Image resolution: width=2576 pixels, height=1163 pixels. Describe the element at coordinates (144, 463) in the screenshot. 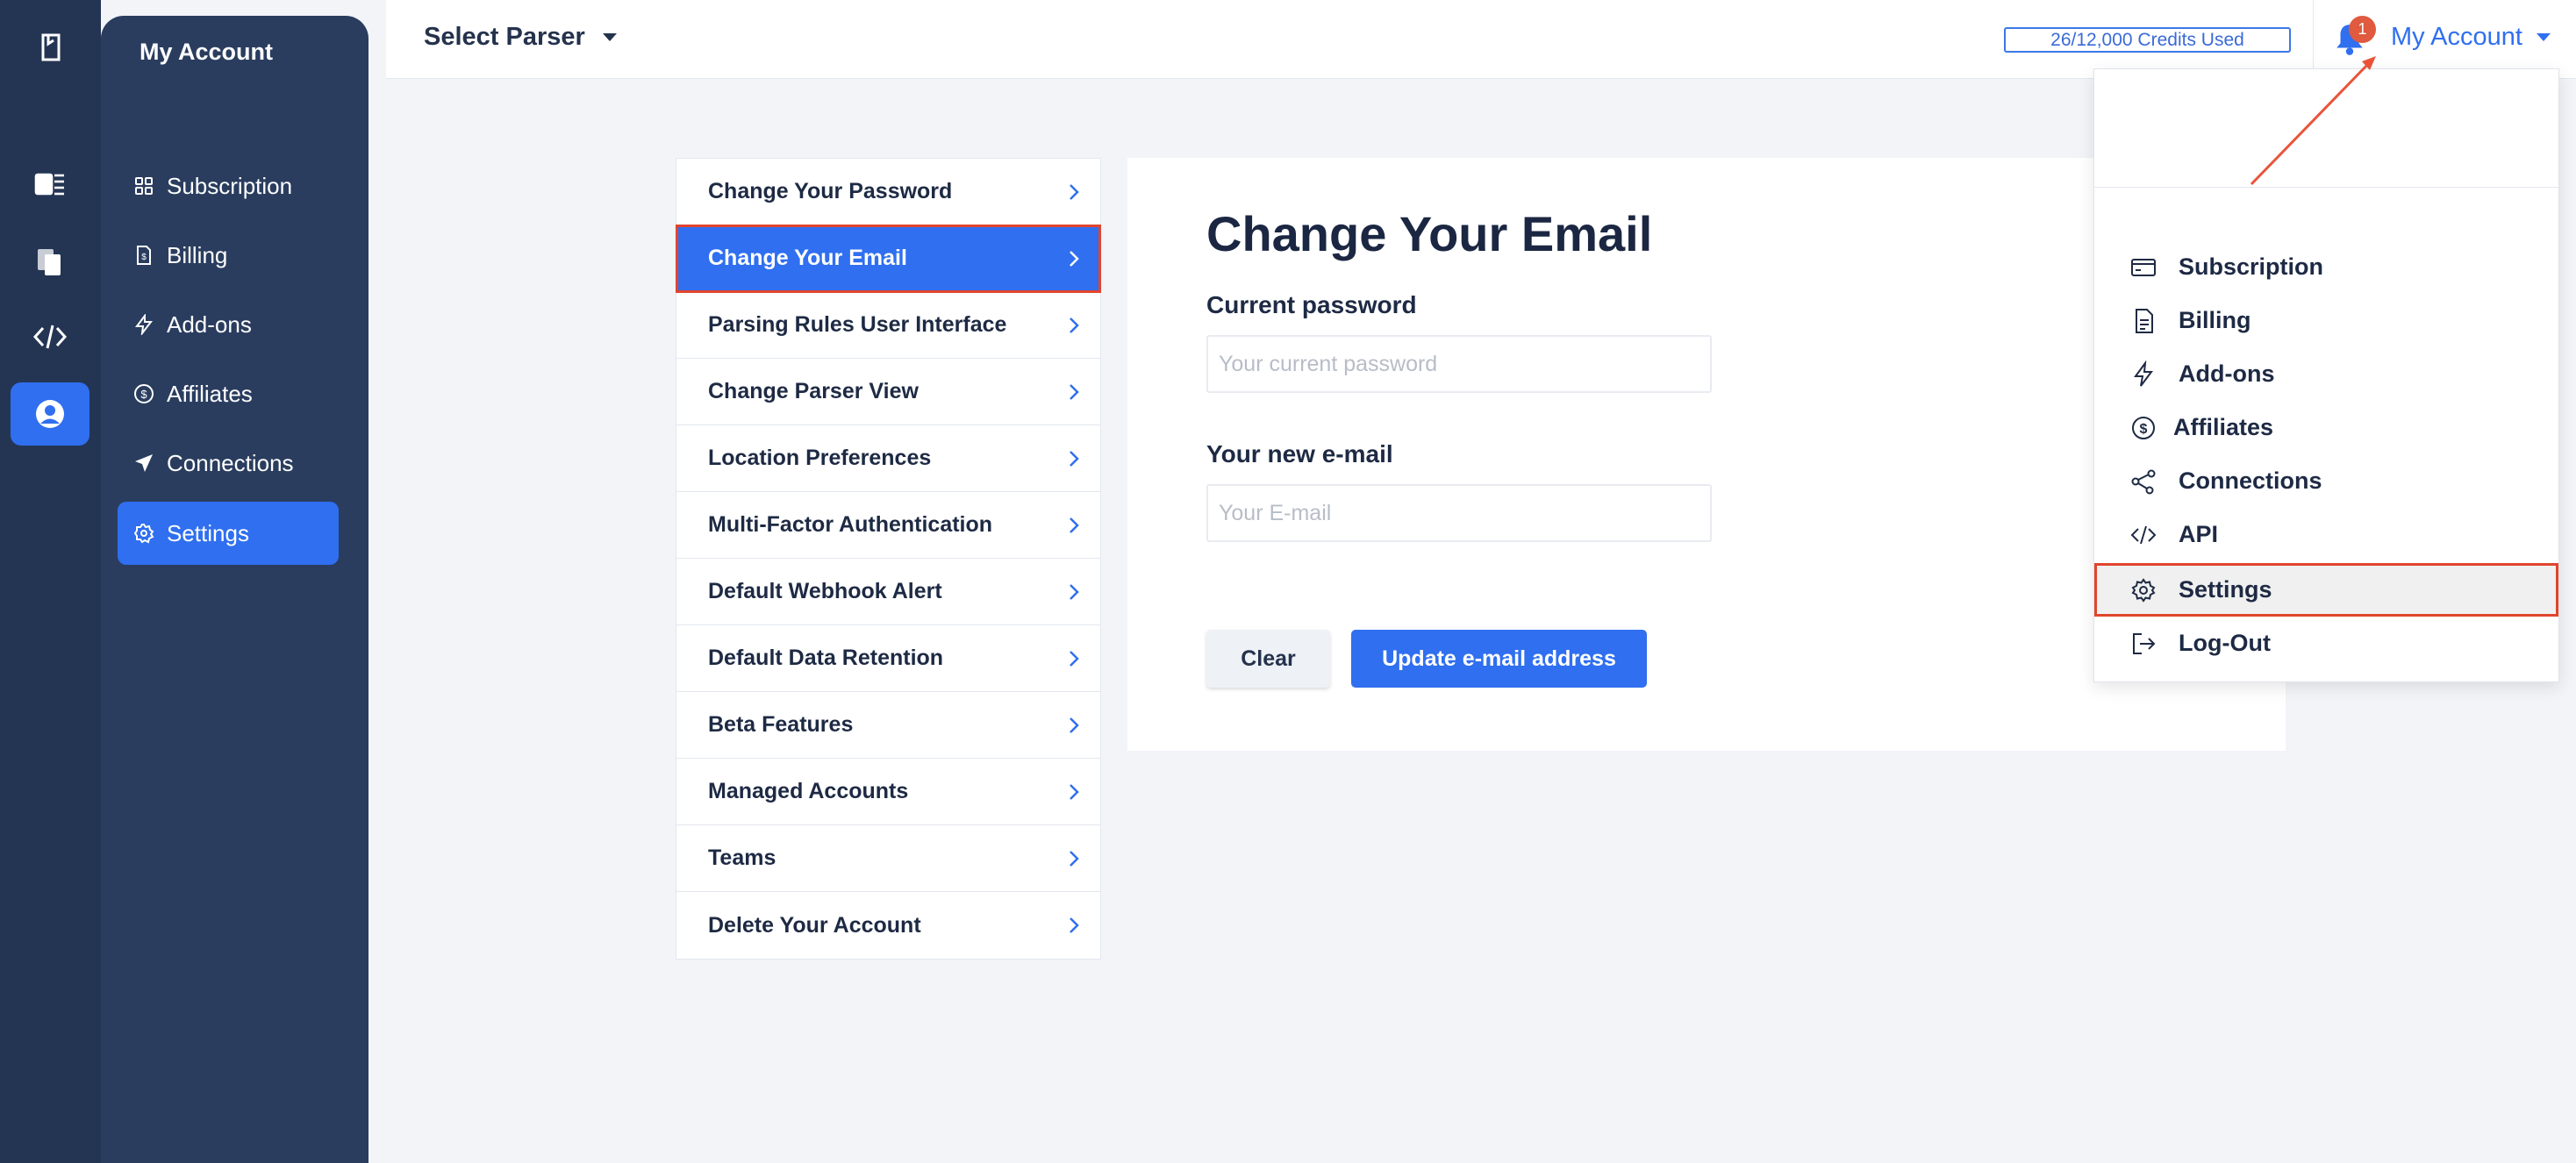

I see `send-icon` at that location.